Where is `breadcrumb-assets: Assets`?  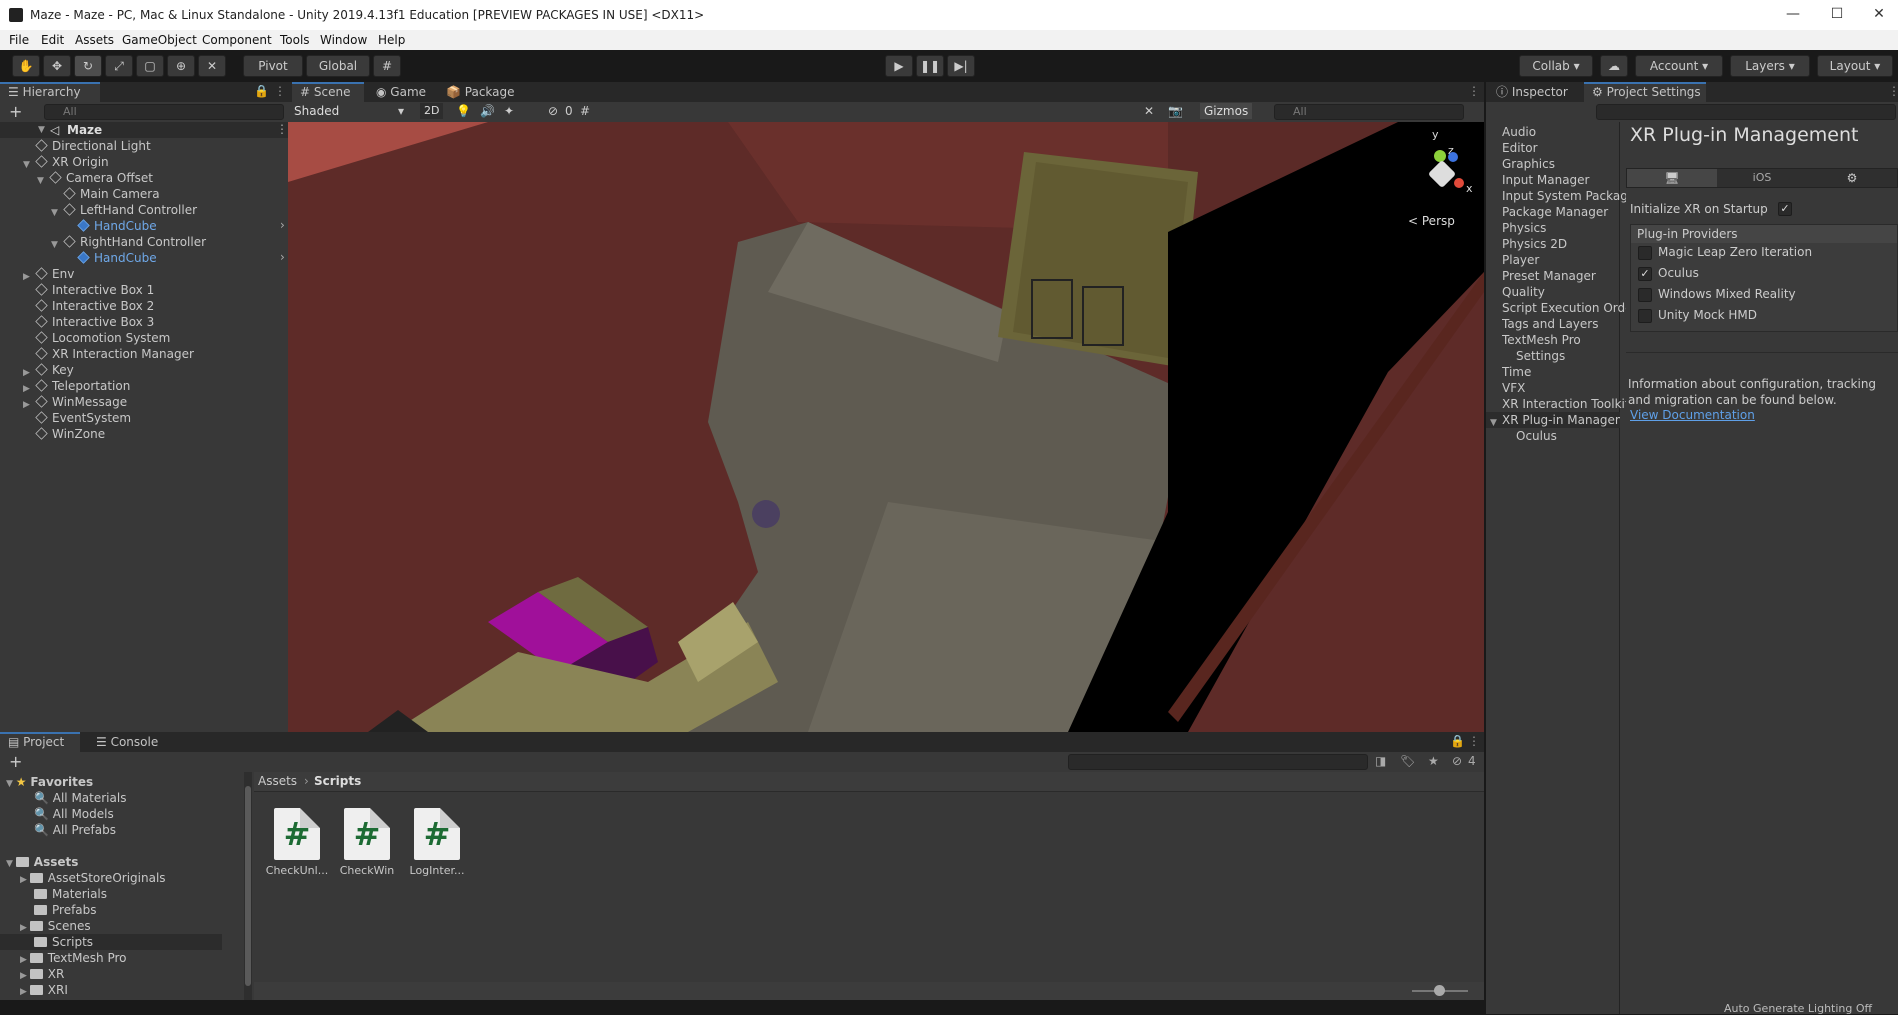 breadcrumb-assets: Assets is located at coordinates (277, 781).